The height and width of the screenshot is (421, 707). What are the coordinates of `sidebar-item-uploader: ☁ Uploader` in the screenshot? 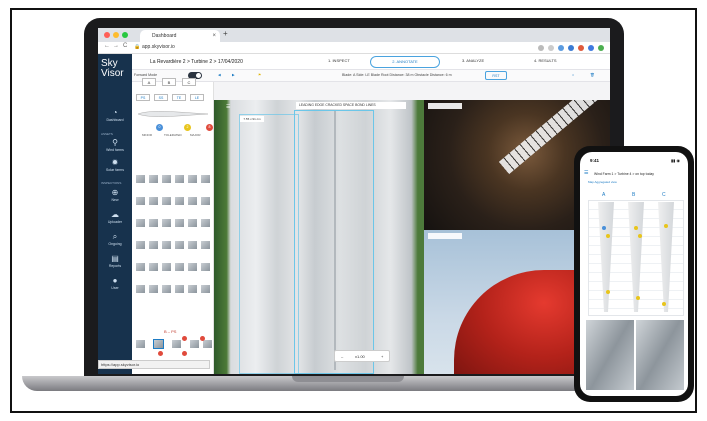 It's located at (115, 221).